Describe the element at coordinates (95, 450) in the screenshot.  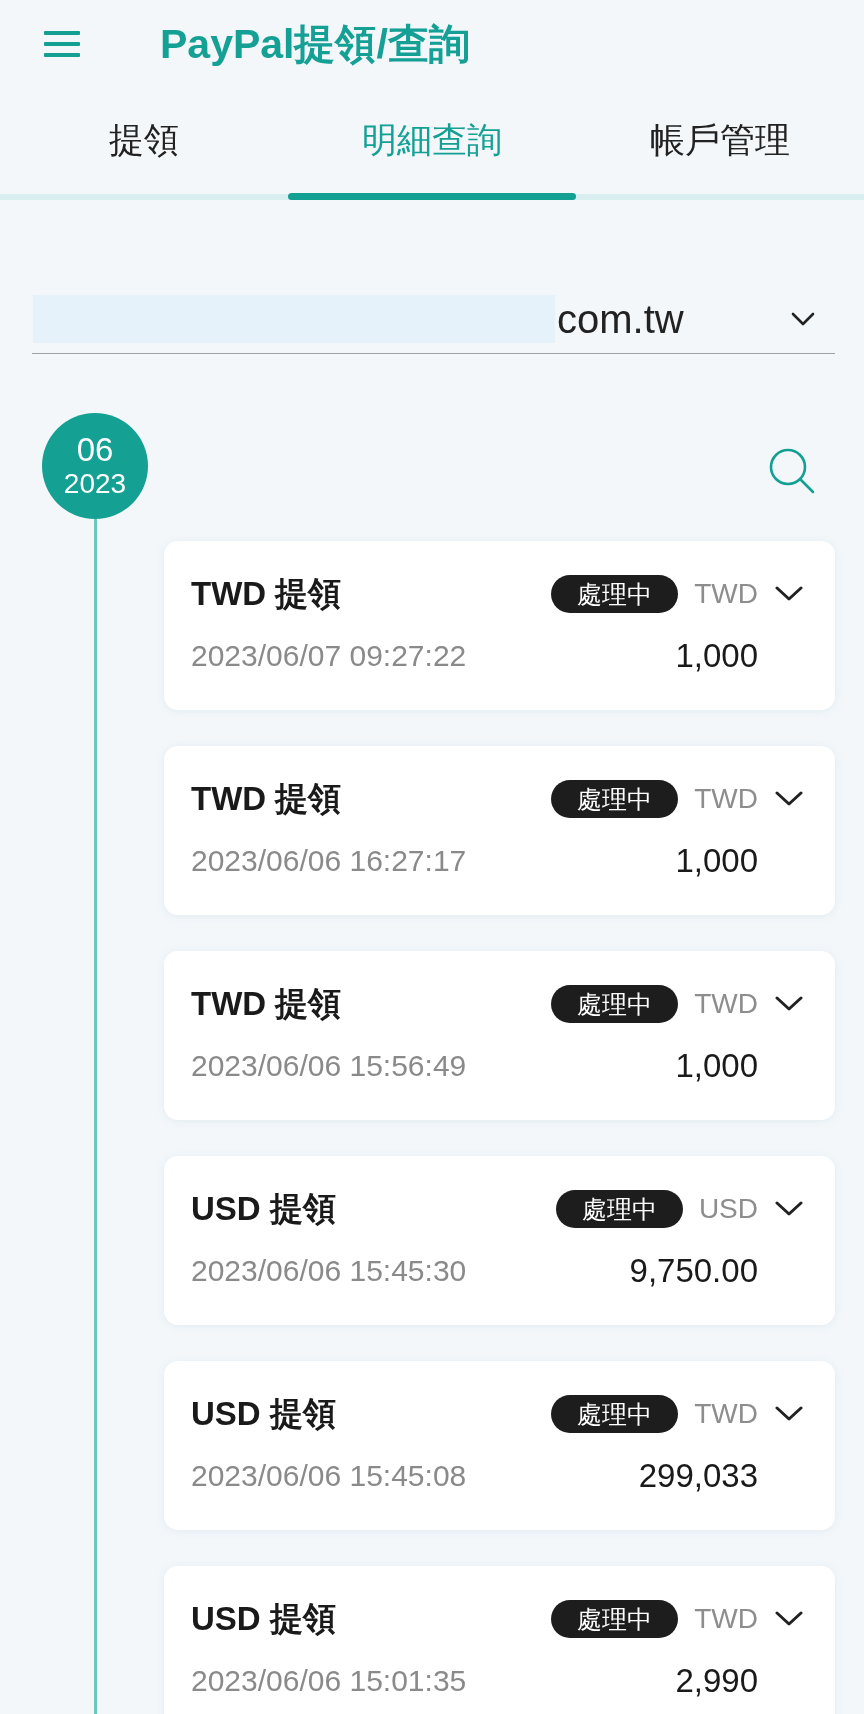
I see `month-text: 06` at that location.